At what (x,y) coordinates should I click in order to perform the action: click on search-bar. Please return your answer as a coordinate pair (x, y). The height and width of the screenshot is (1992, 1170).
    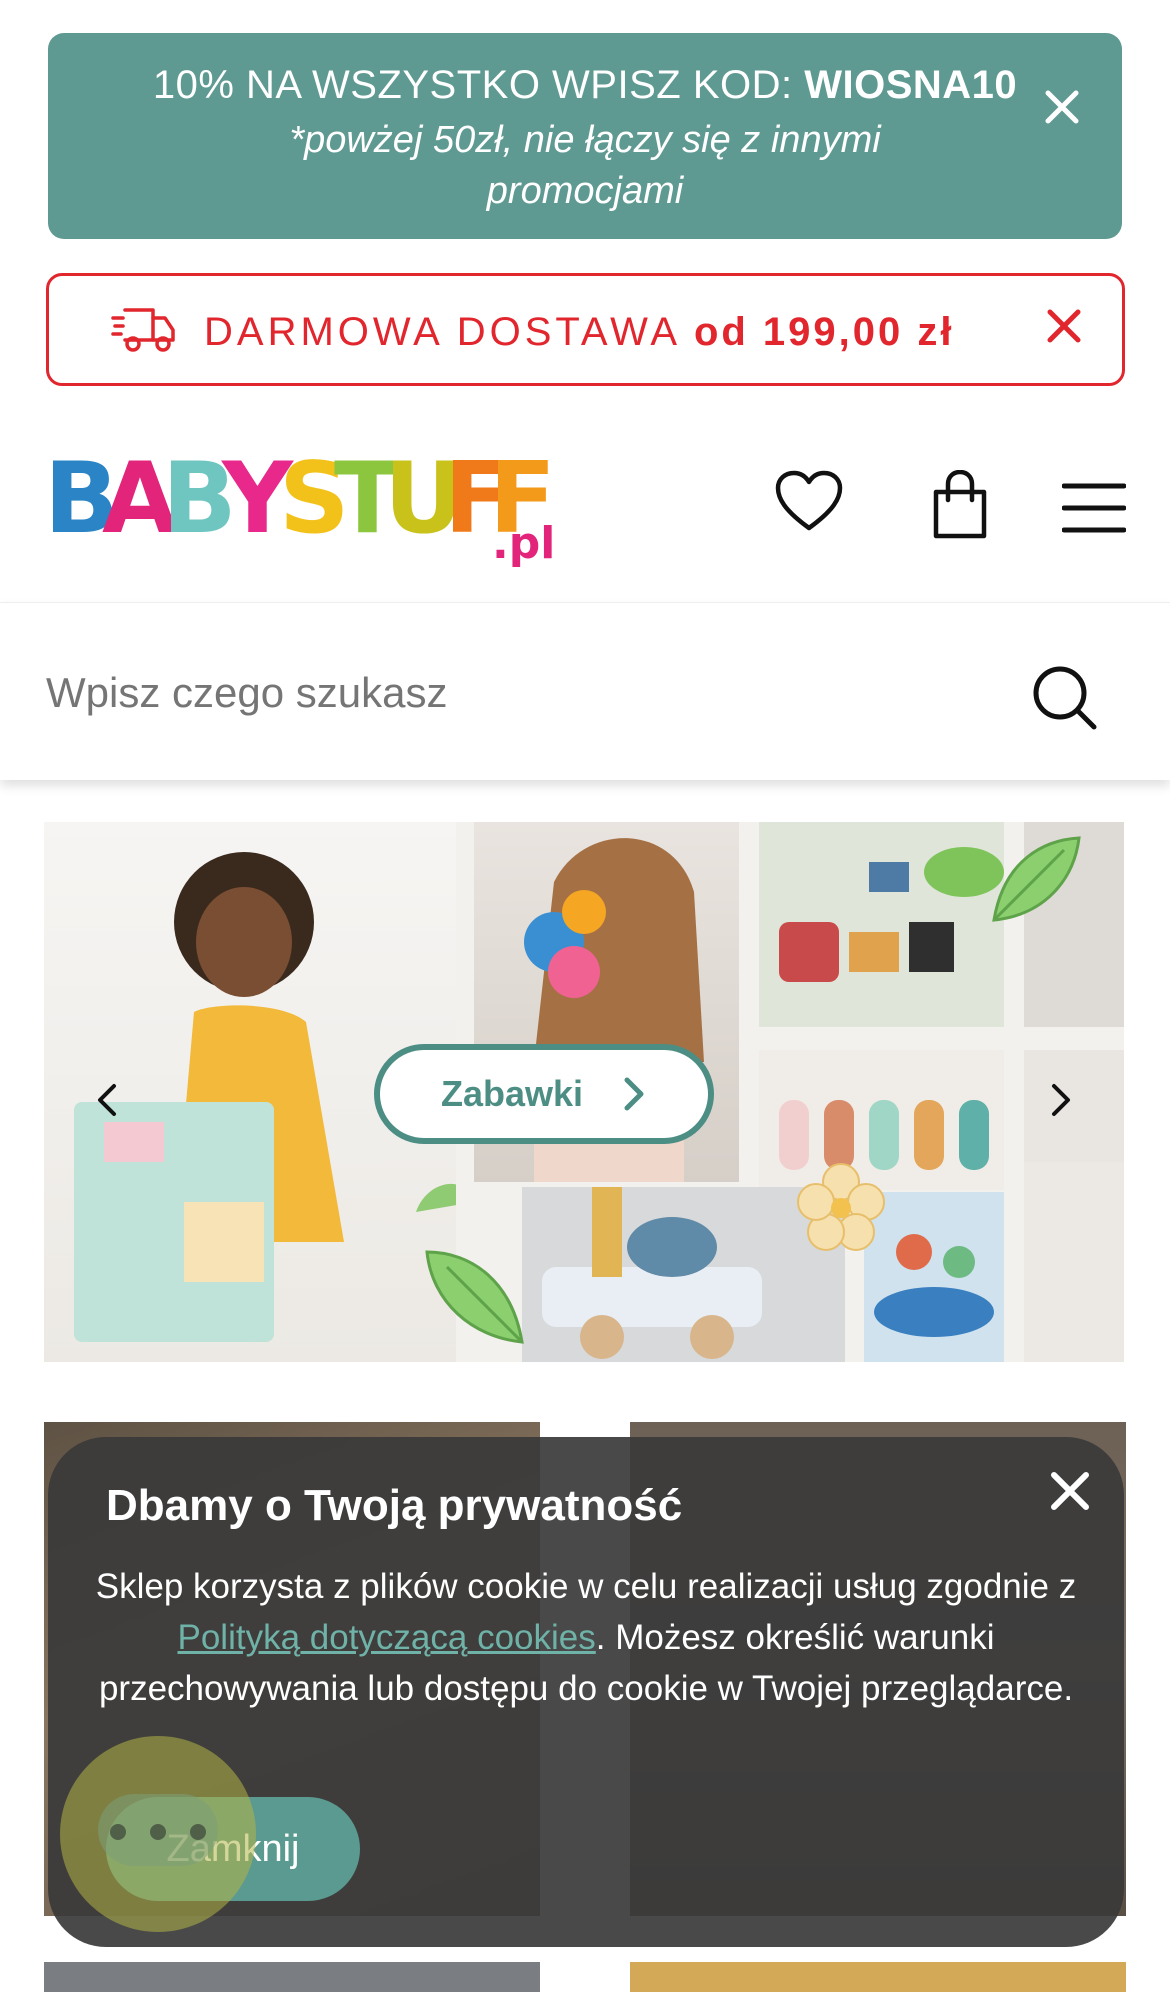
    Looking at the image, I should click on (585, 691).